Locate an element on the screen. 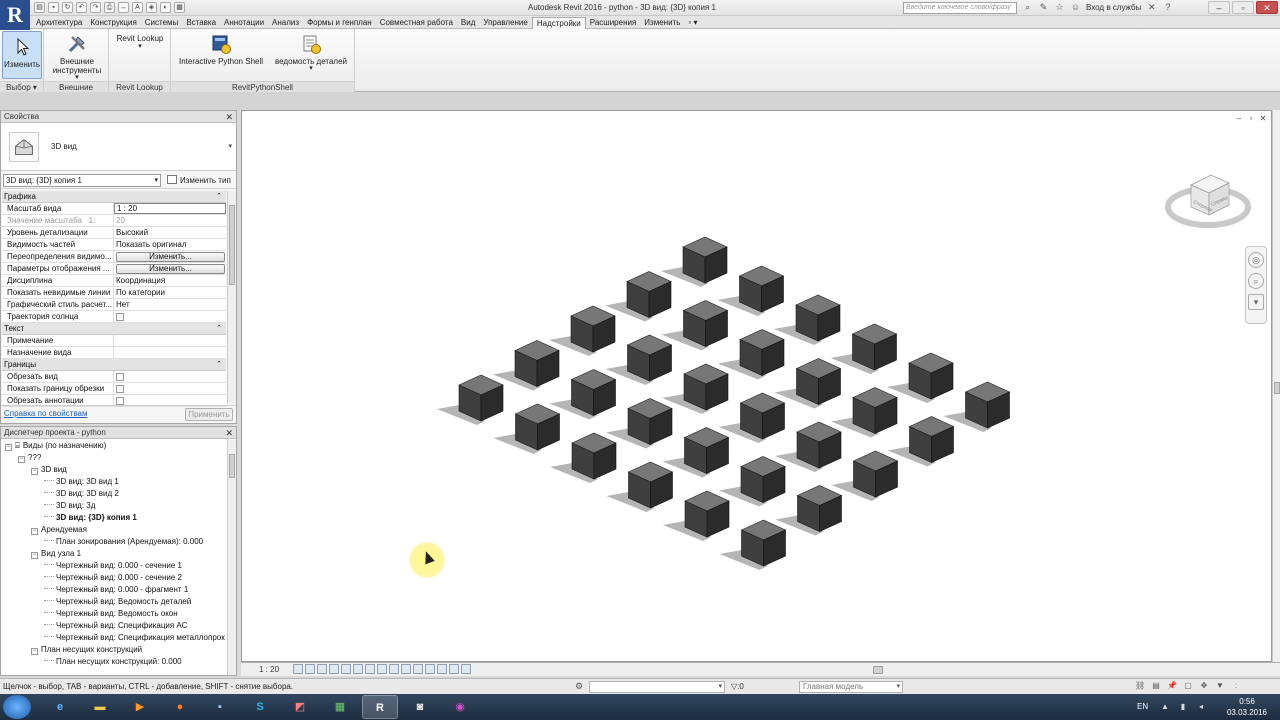 The width and height of the screenshot is (1280, 720). tree-node: Чертежный вид: Спецификация металлопрок is located at coordinates (114, 638).